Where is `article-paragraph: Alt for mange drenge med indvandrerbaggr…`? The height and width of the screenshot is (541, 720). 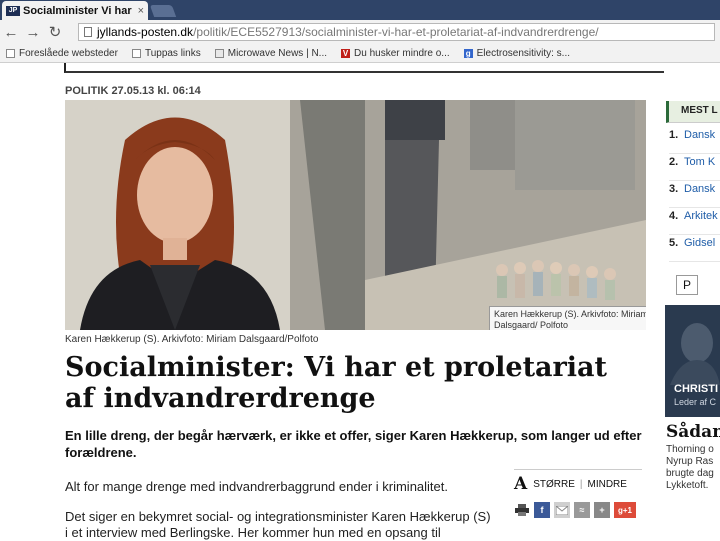
article-paragraph: Alt for mange drenge med indvandrerbaggr… is located at coordinates (256, 486).